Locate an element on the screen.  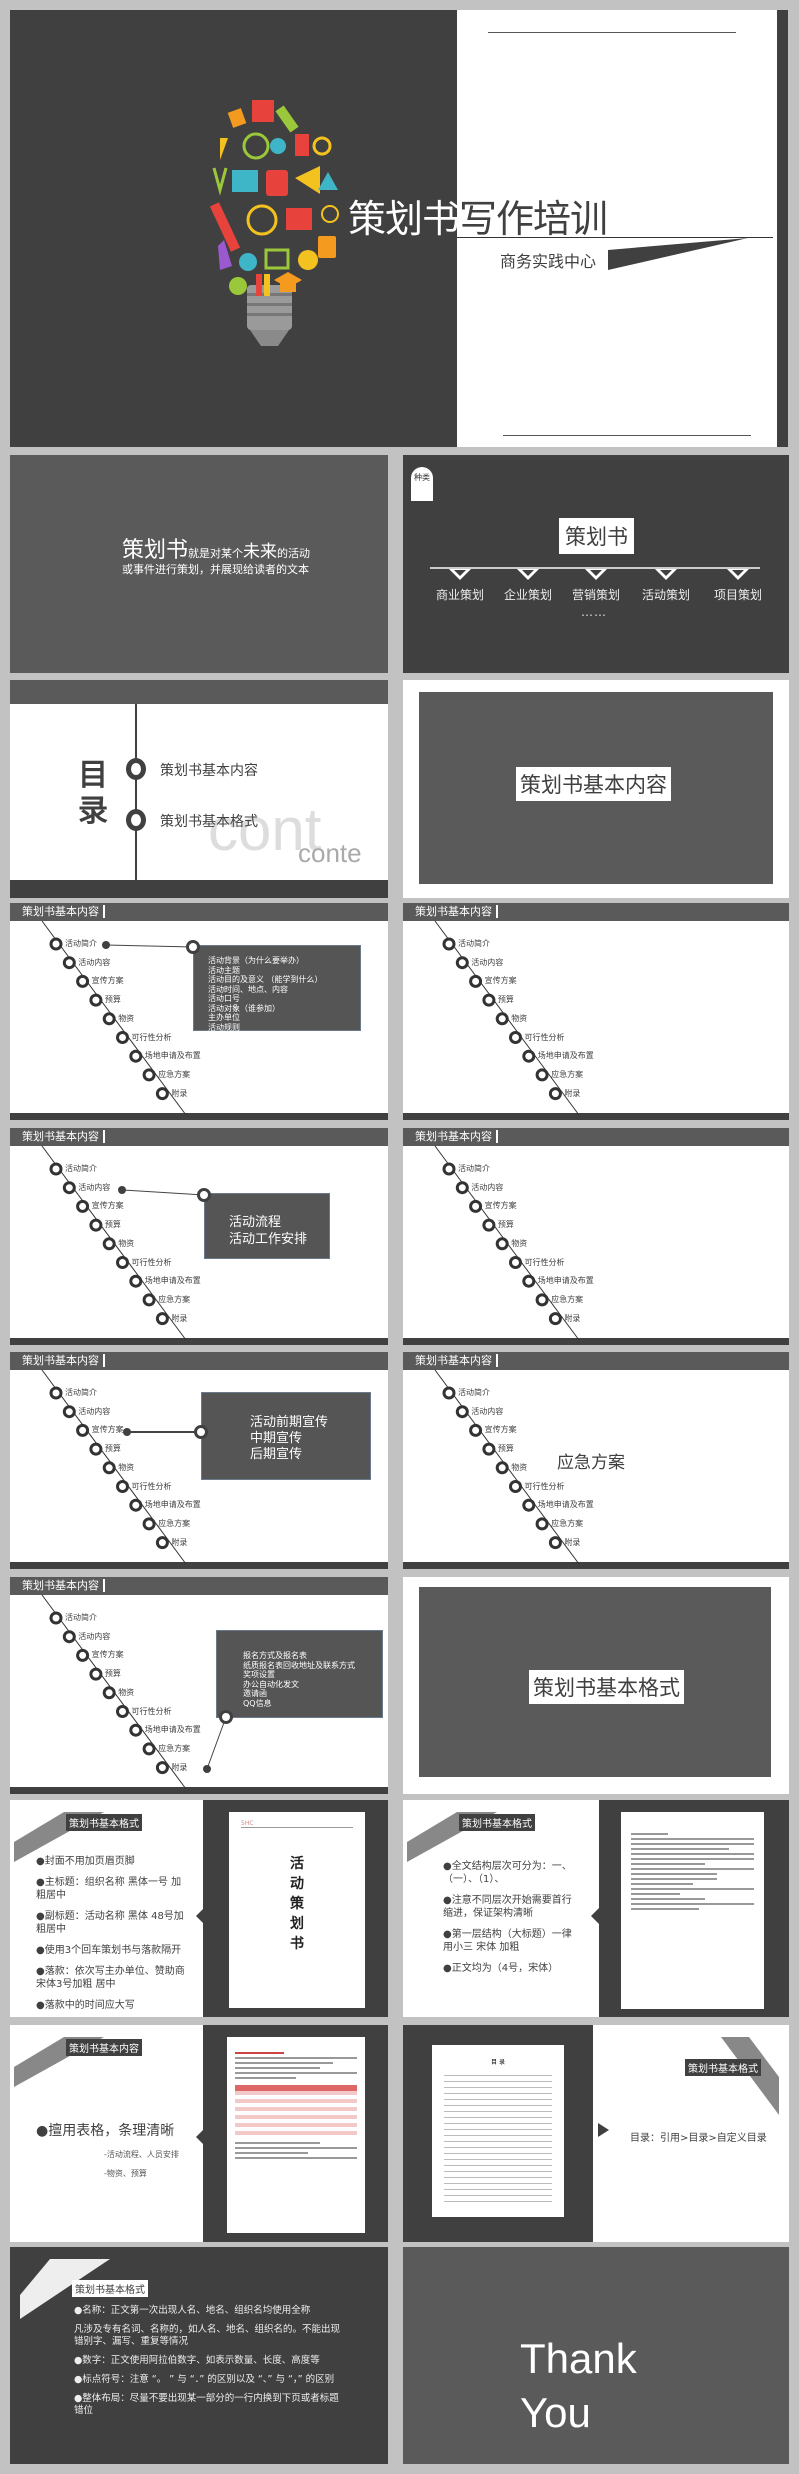
section-title: 策划书基本格式 is located at coordinates (606, 1687).